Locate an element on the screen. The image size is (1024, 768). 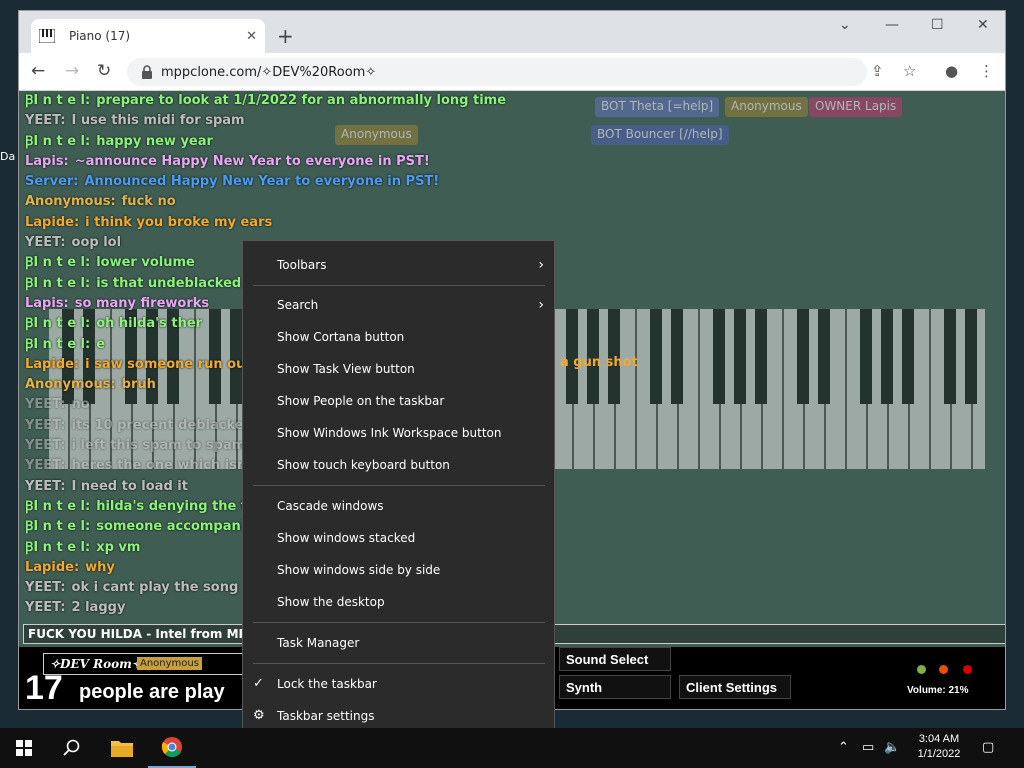
system-clock: 3:04 AM 1/1/2022 is located at coordinates (939, 747).